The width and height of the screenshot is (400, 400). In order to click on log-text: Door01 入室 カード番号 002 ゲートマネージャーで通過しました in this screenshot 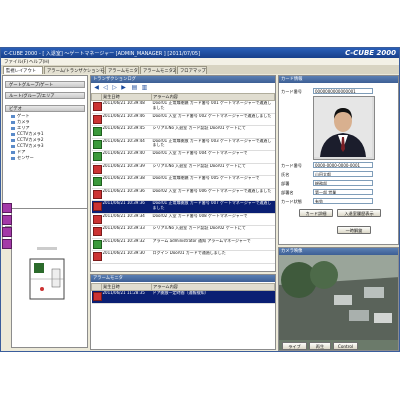, I will do `click(213, 119)`.